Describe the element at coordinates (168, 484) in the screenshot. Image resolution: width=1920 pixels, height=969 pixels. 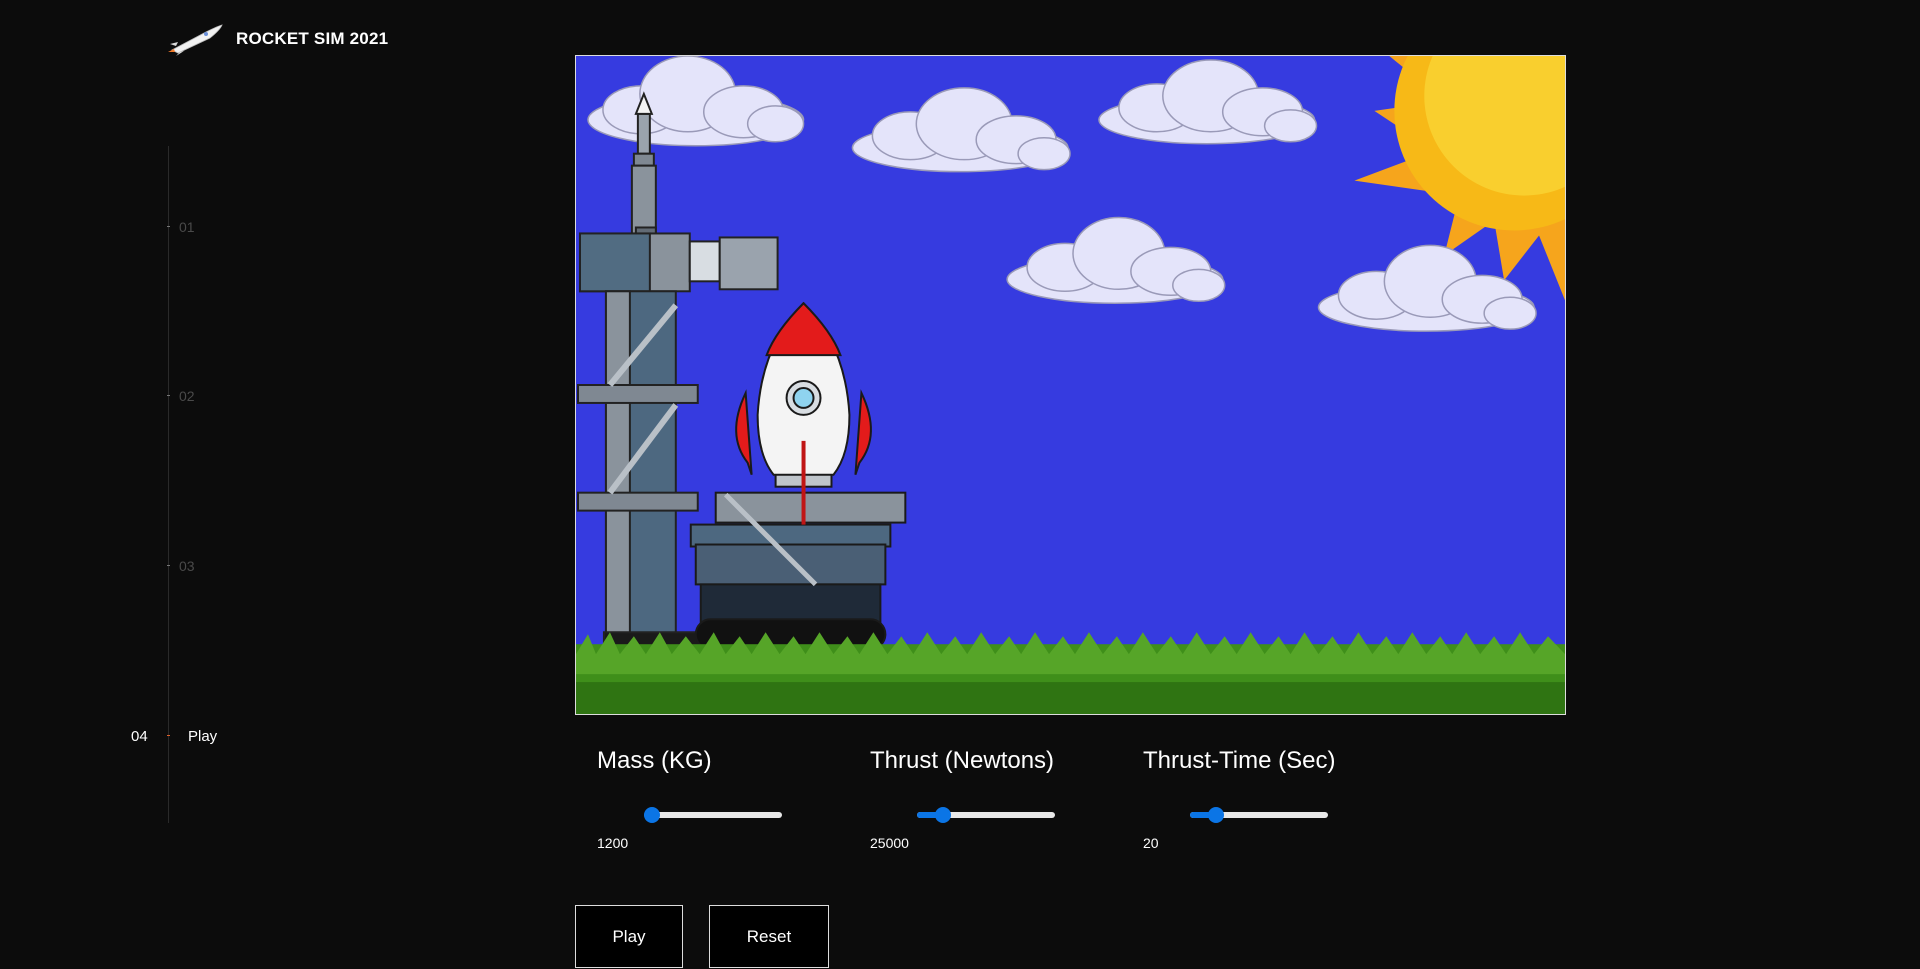
I see `nav-track` at that location.